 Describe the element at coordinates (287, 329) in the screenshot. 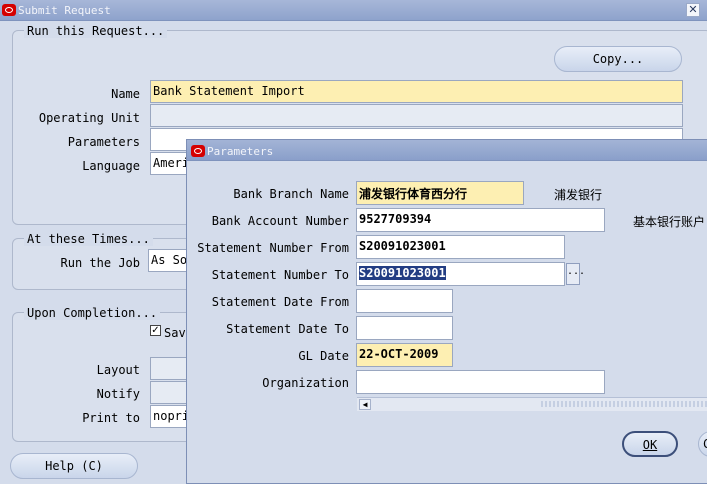

I see `statement-date-to-label: Statement Date To` at that location.